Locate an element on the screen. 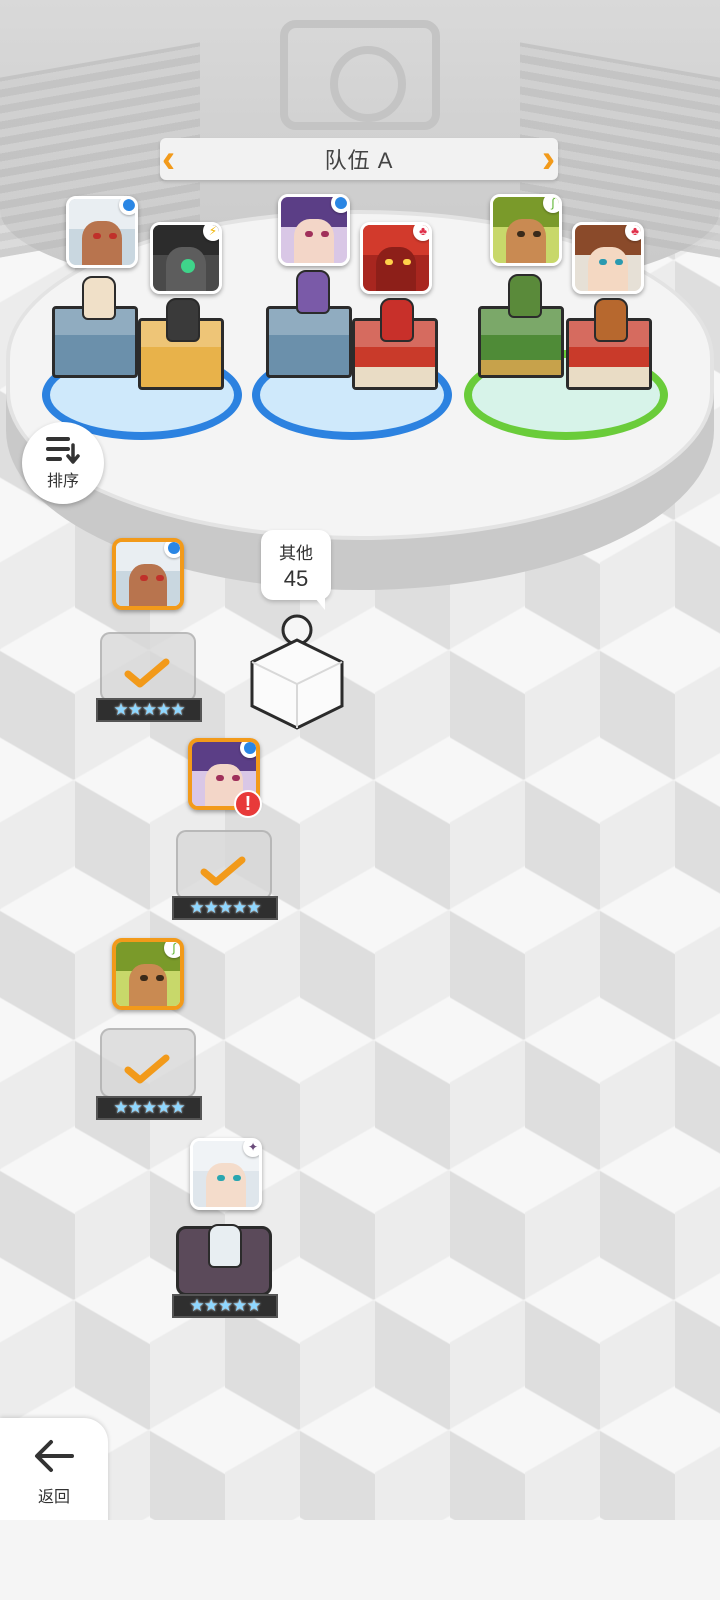  other-heroes-count: 45 is located at coordinates (296, 578).